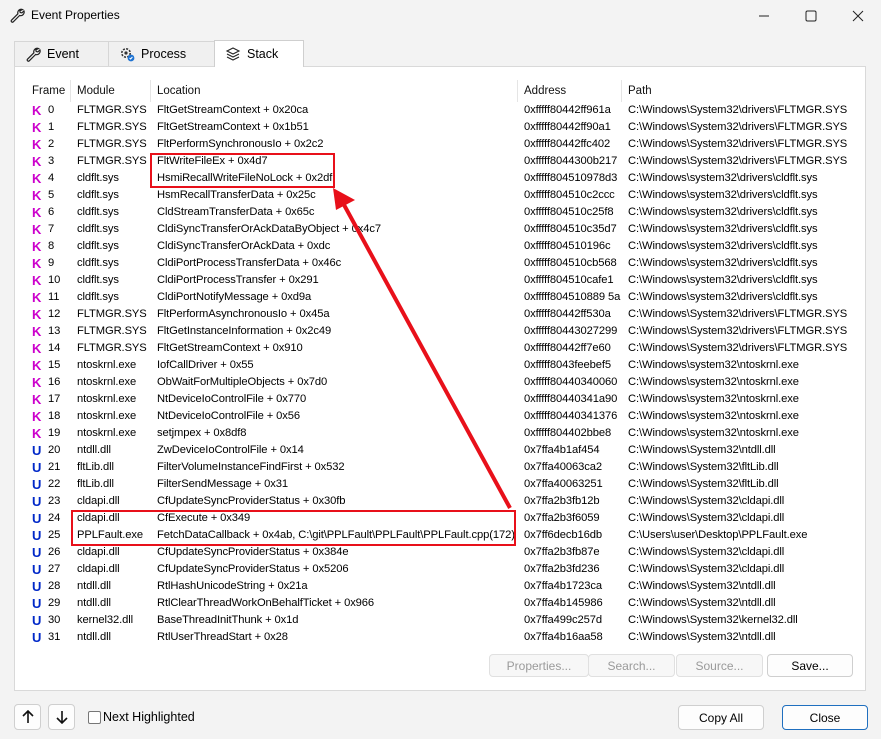 The width and height of the screenshot is (881, 739). I want to click on next-highlighted-label: Next Highlighted, so click(149, 717).